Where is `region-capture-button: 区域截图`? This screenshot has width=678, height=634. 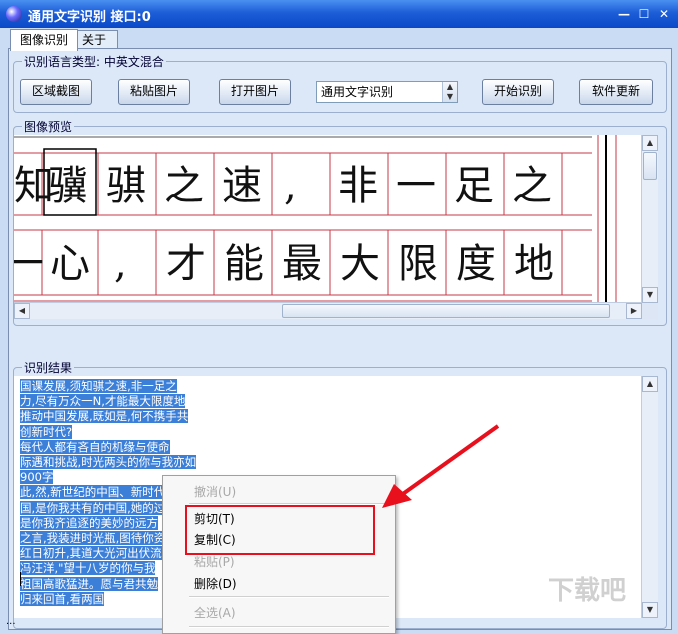
region-capture-button: 区域截图 is located at coordinates (56, 92).